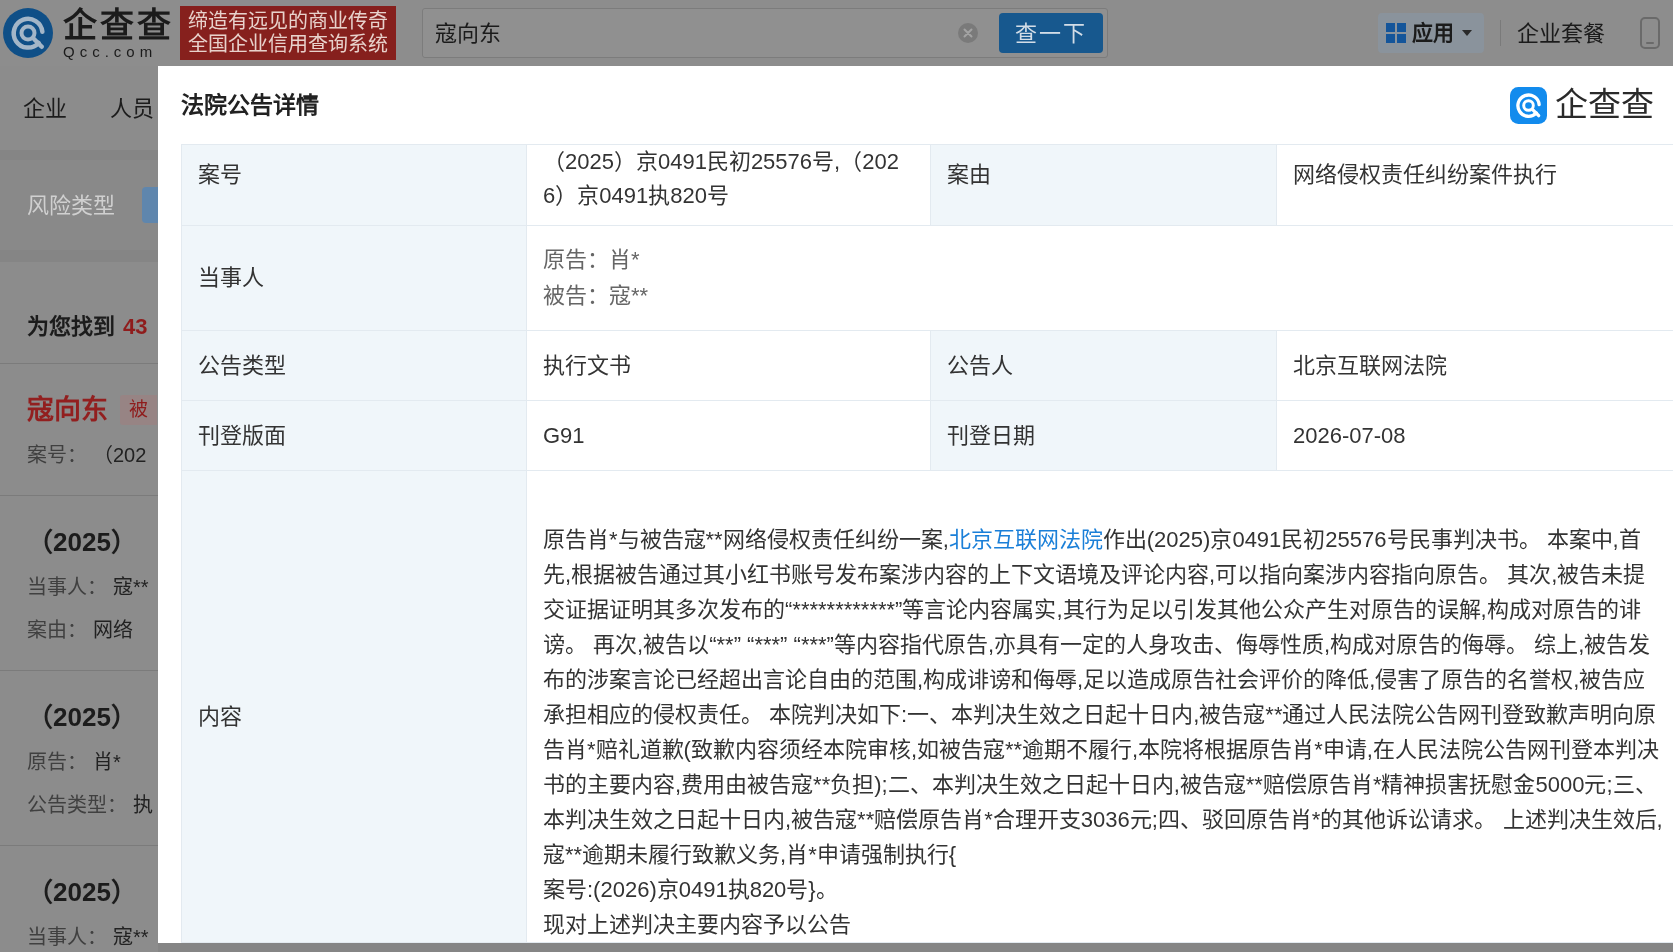 This screenshot has width=1673, height=952. Describe the element at coordinates (1604, 105) in the screenshot. I see `brand-name: 企查查` at that location.